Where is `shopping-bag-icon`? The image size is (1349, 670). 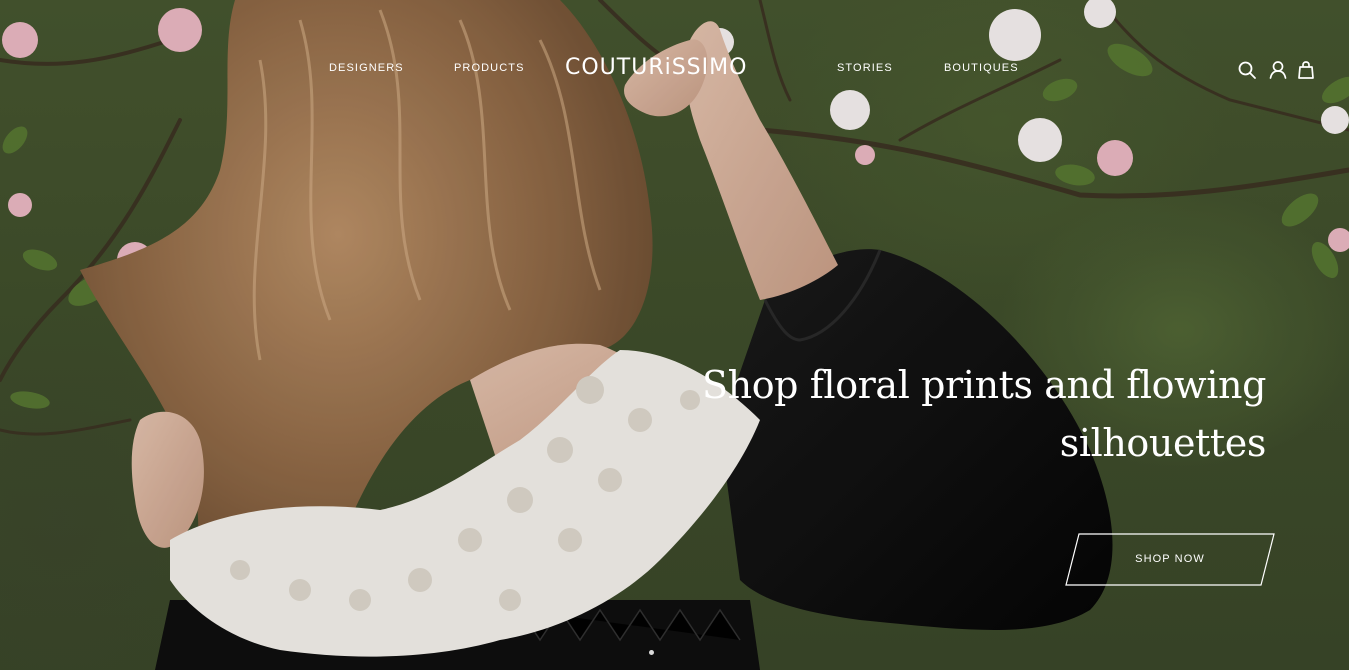
shopping-bag-icon is located at coordinates (1306, 70).